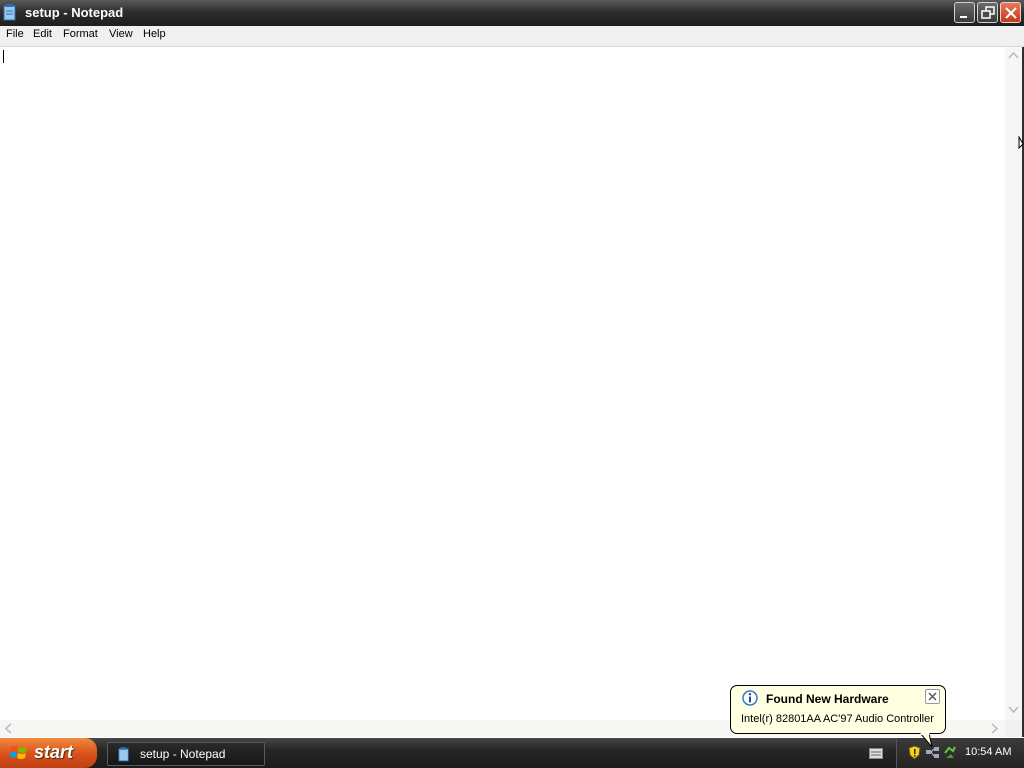 The height and width of the screenshot is (768, 1024). I want to click on balloon-close-button, so click(932, 696).